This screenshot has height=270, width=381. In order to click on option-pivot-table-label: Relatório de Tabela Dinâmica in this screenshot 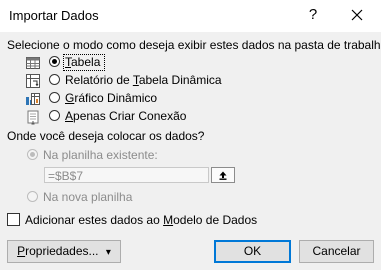, I will do `click(143, 80)`.